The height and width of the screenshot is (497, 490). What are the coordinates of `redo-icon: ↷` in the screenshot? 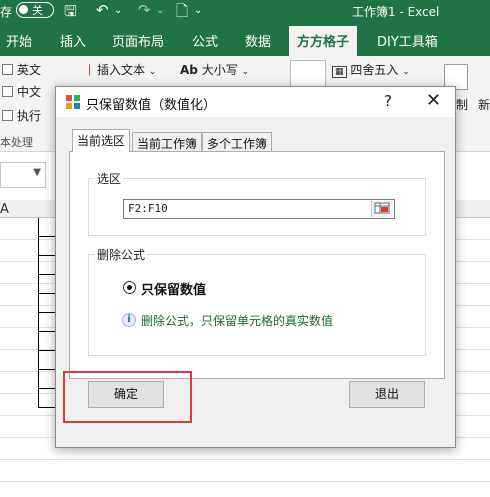 It's located at (144, 10).